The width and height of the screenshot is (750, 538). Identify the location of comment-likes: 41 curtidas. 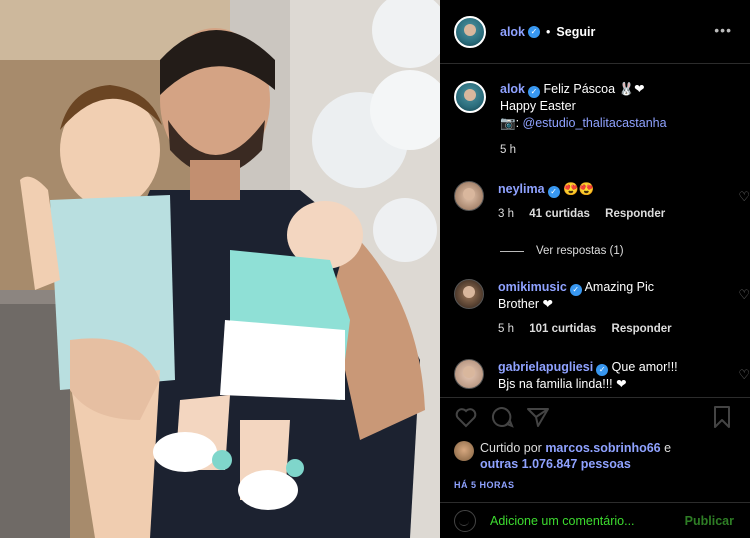
(559, 214).